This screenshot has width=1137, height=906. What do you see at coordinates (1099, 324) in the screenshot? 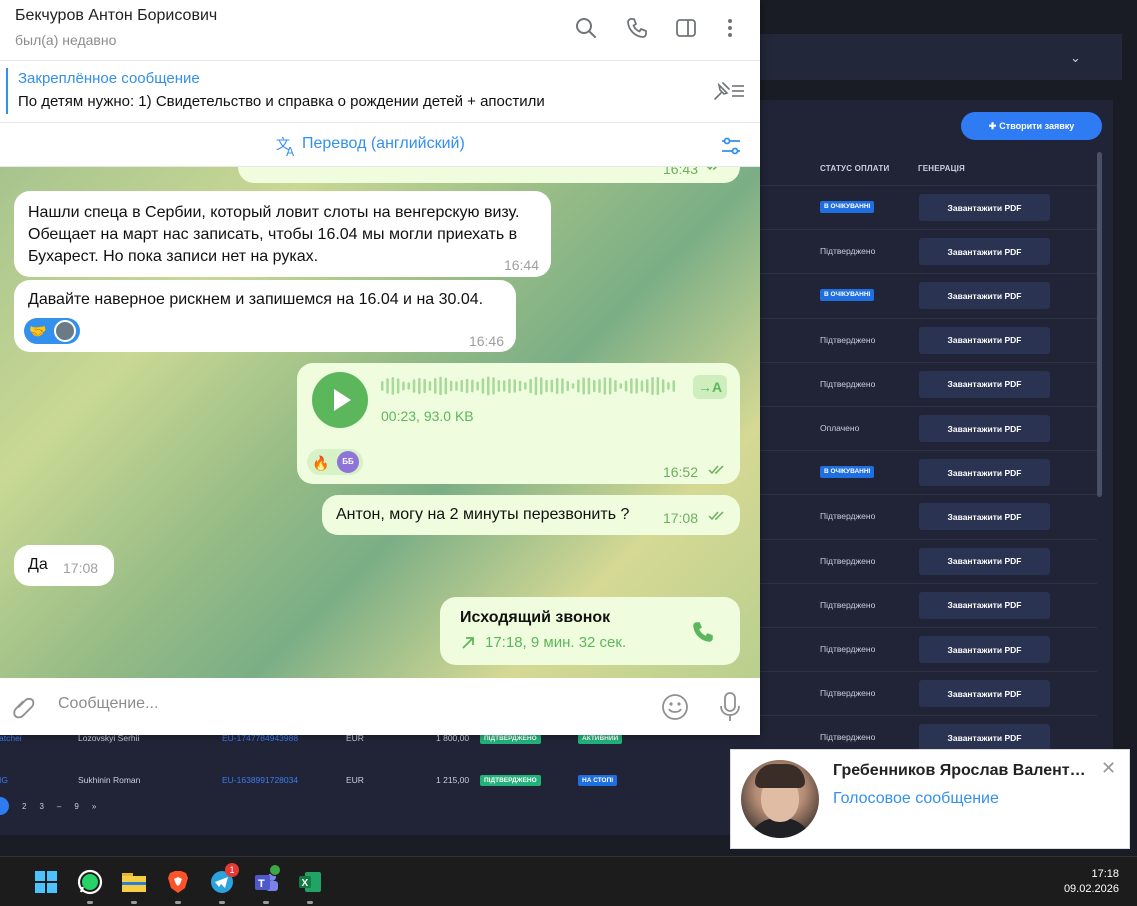
I see `scrollbar` at bounding box center [1099, 324].